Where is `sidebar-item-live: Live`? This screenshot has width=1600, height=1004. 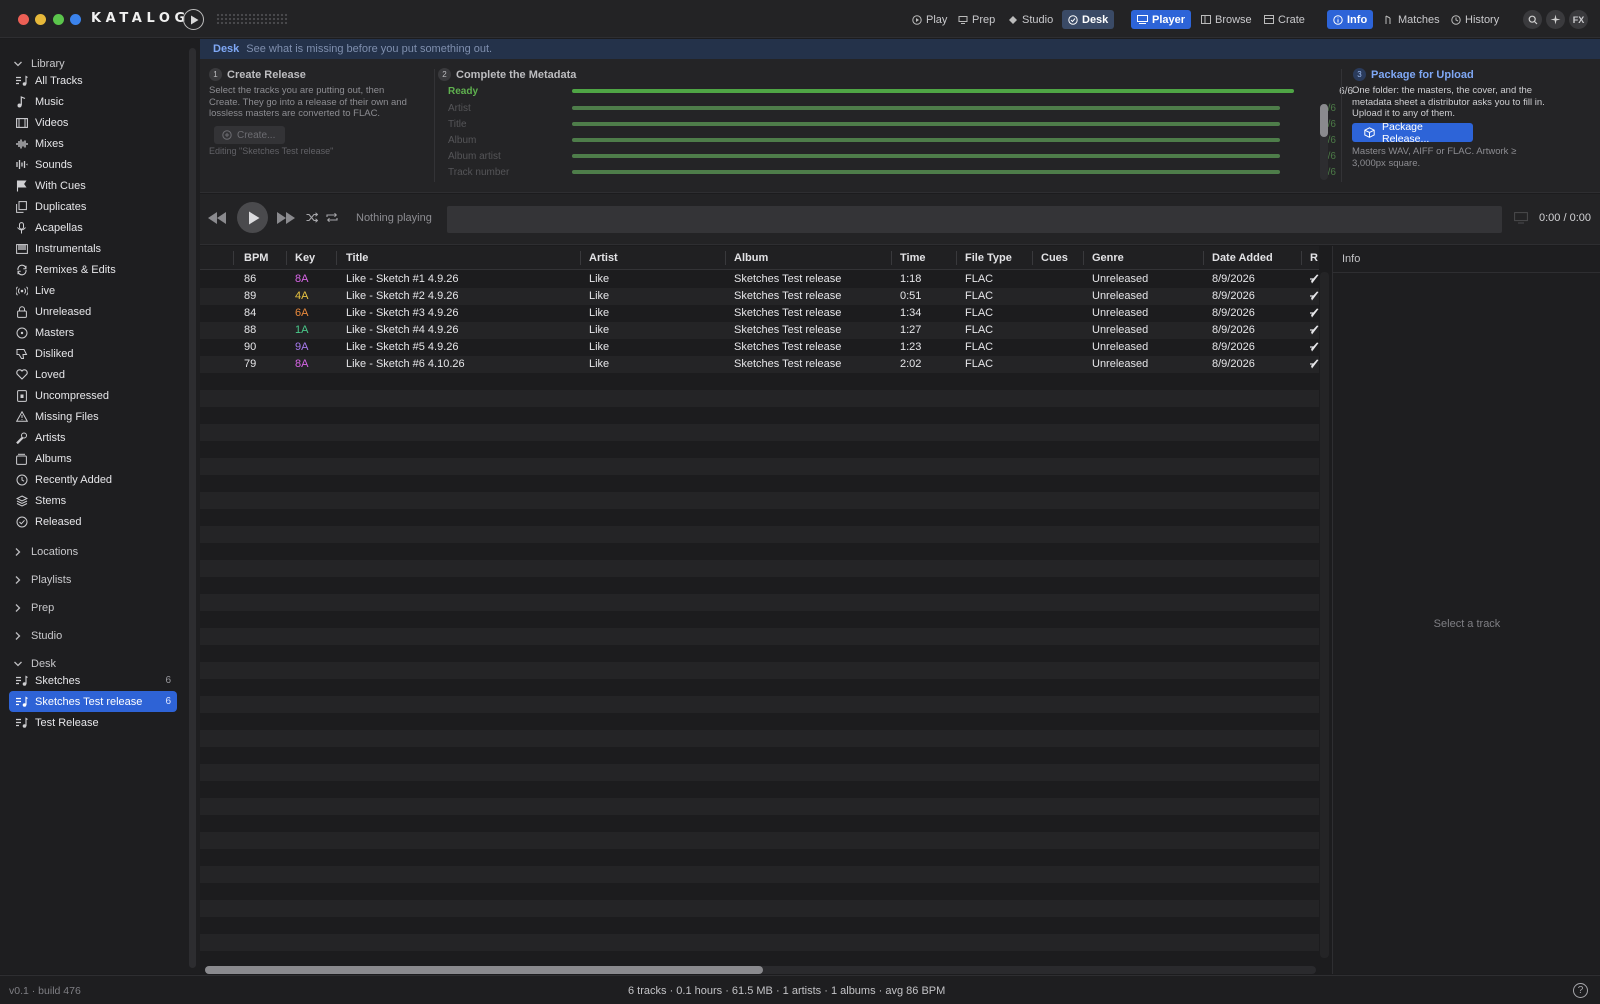
sidebar-item-live: Live is located at coordinates (93, 290).